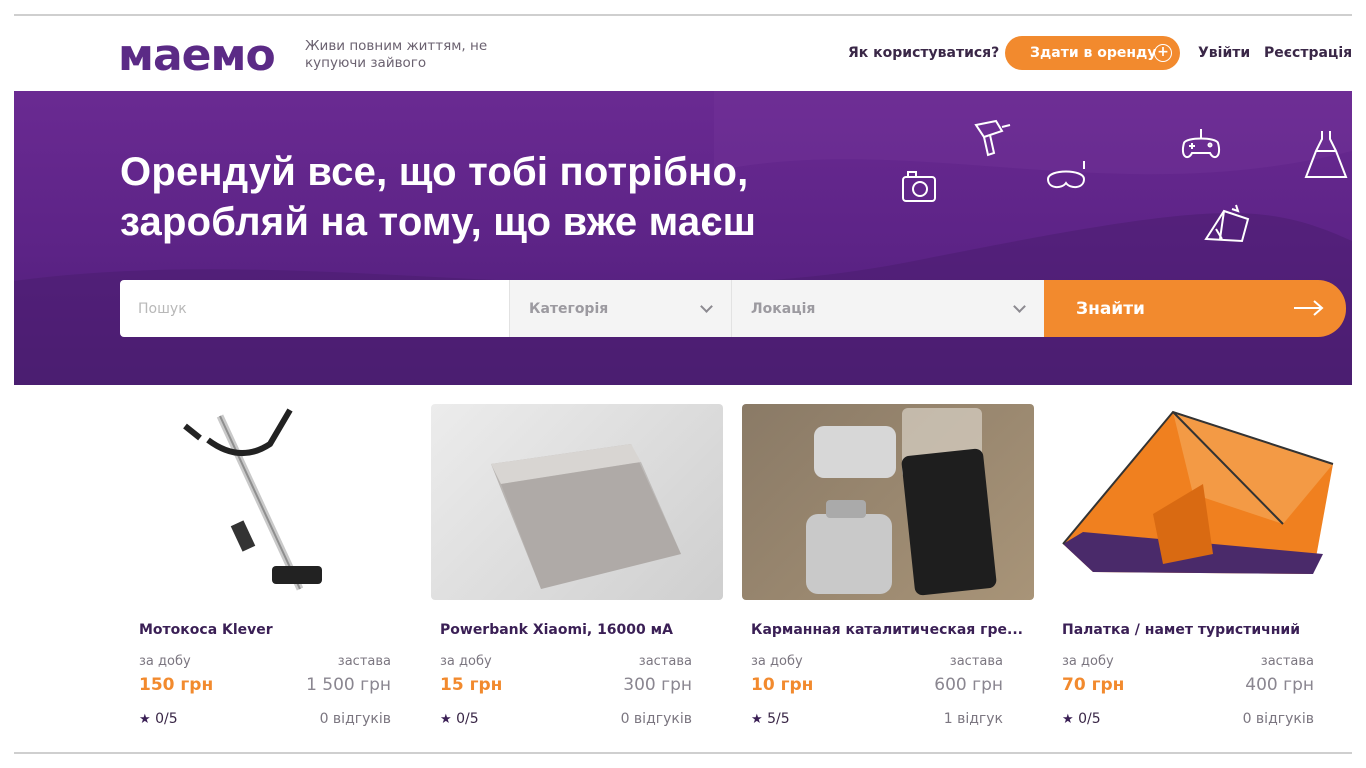 The width and height of the screenshot is (1366, 768). What do you see at coordinates (783, 308) in the screenshot?
I see `location-label: Локація` at bounding box center [783, 308].